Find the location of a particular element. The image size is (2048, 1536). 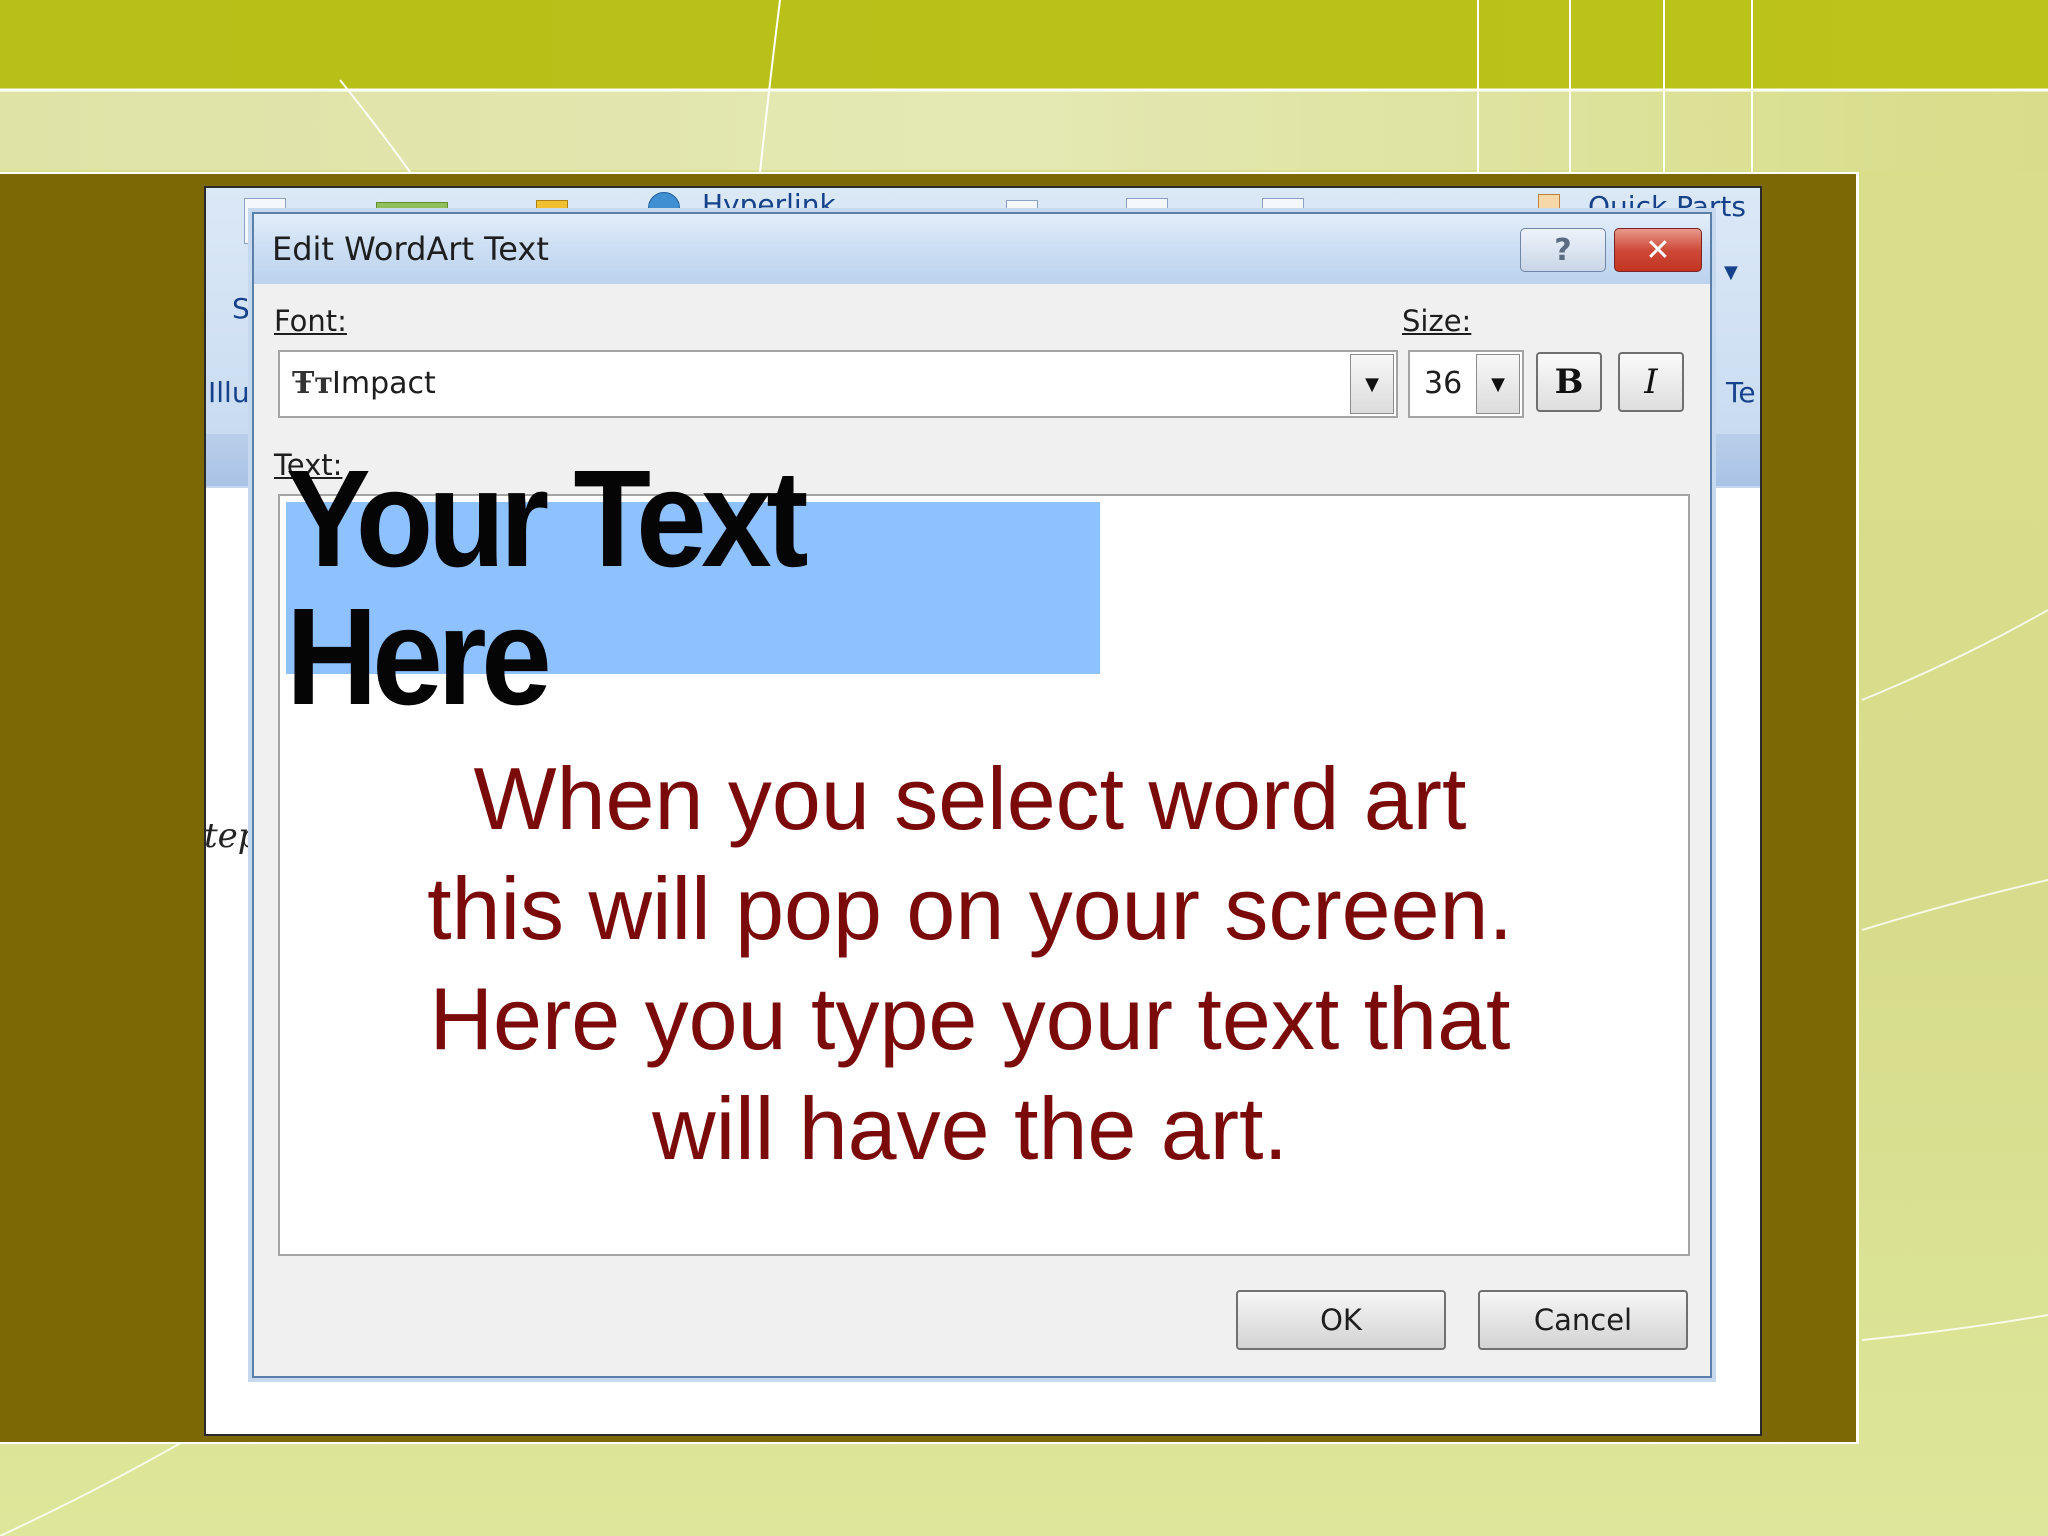

font-value: Impact is located at coordinates (384, 383).